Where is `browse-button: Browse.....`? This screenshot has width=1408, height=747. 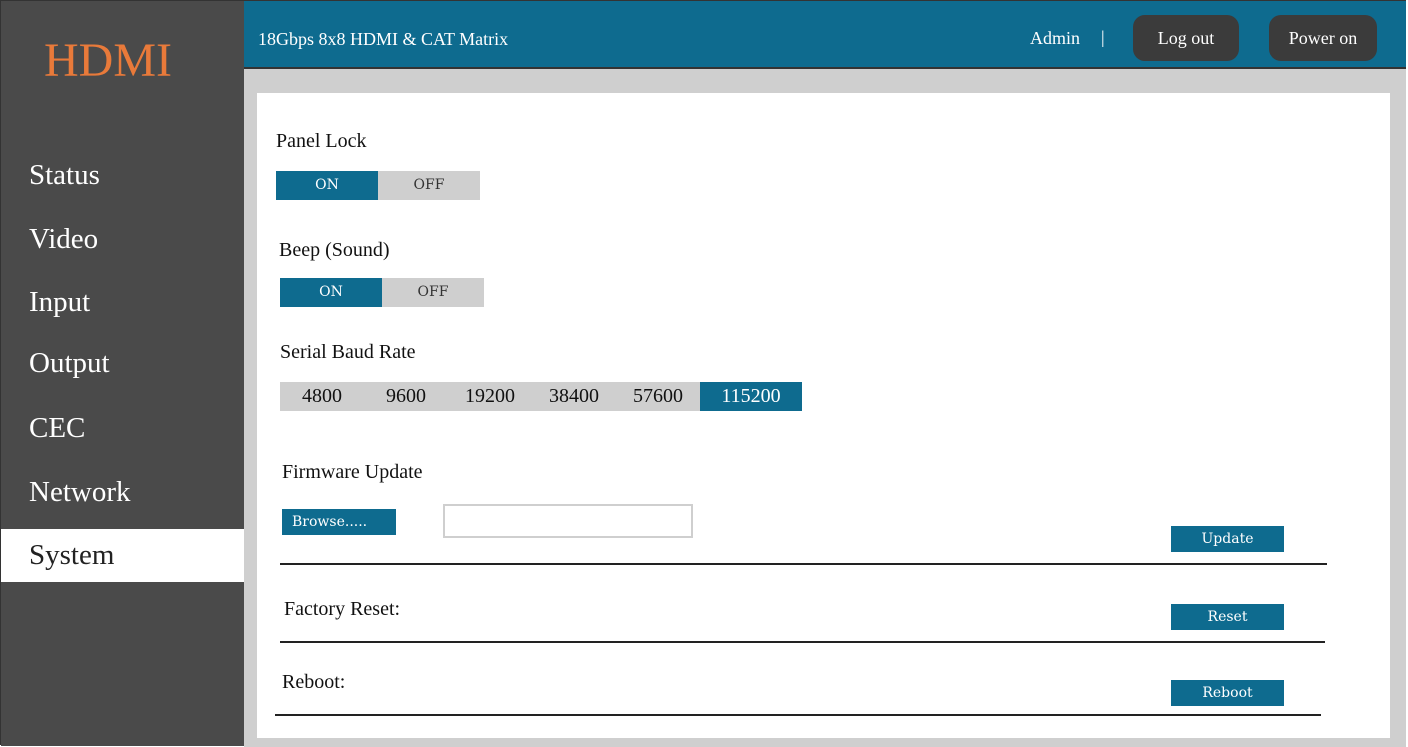
browse-button: Browse..... is located at coordinates (339, 522).